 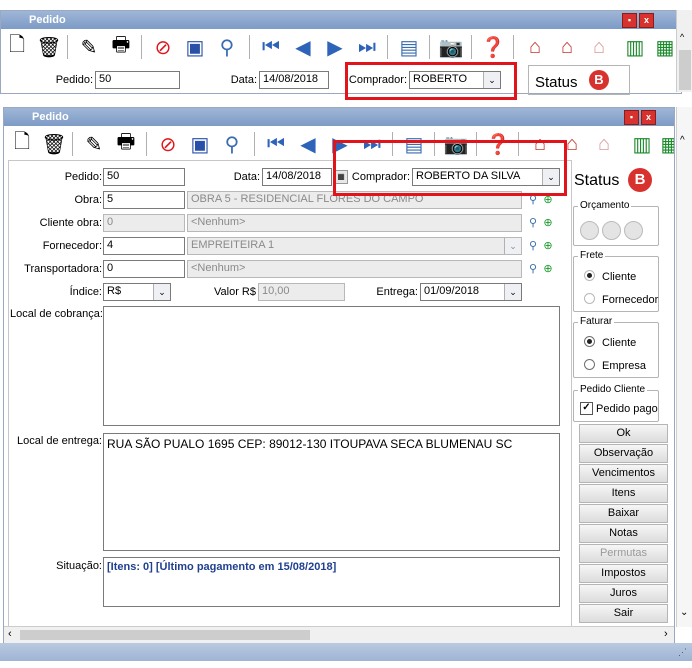 What do you see at coordinates (623, 553) in the screenshot?
I see `permutas-button: Permutas` at bounding box center [623, 553].